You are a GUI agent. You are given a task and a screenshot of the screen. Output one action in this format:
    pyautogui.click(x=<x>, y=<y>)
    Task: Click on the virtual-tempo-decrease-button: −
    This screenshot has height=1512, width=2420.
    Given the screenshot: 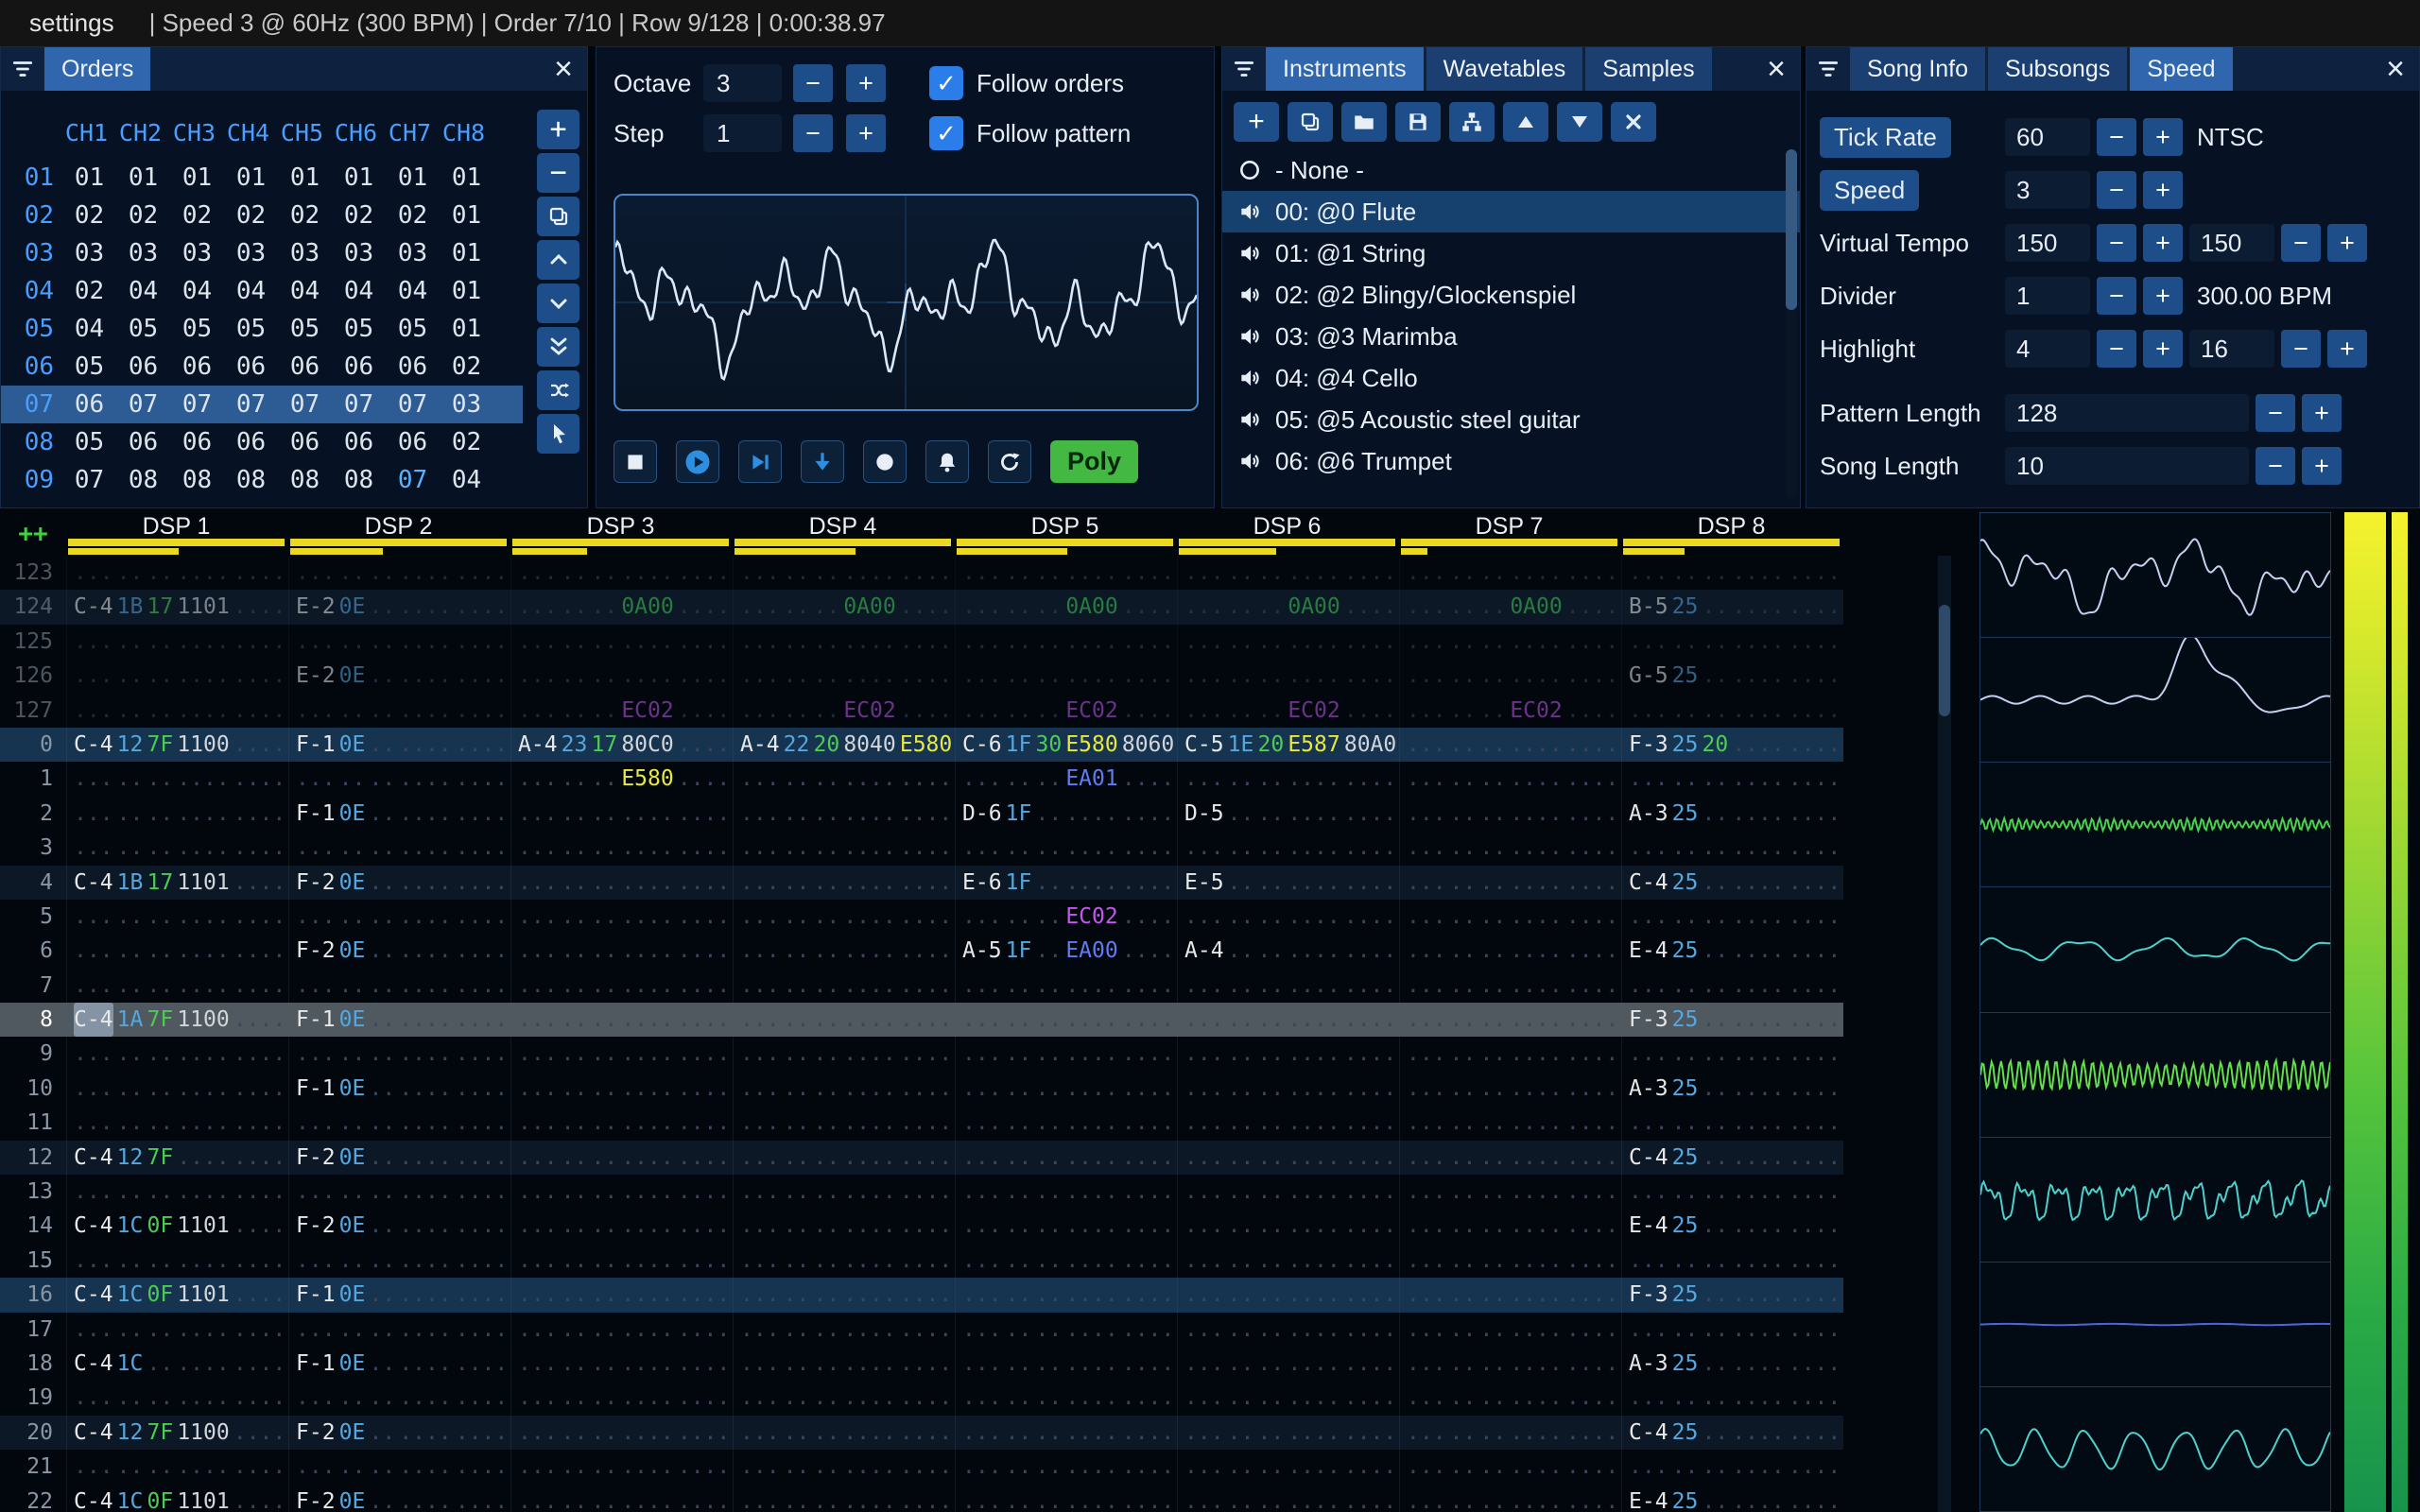 What is the action you would take?
    pyautogui.click(x=2117, y=243)
    